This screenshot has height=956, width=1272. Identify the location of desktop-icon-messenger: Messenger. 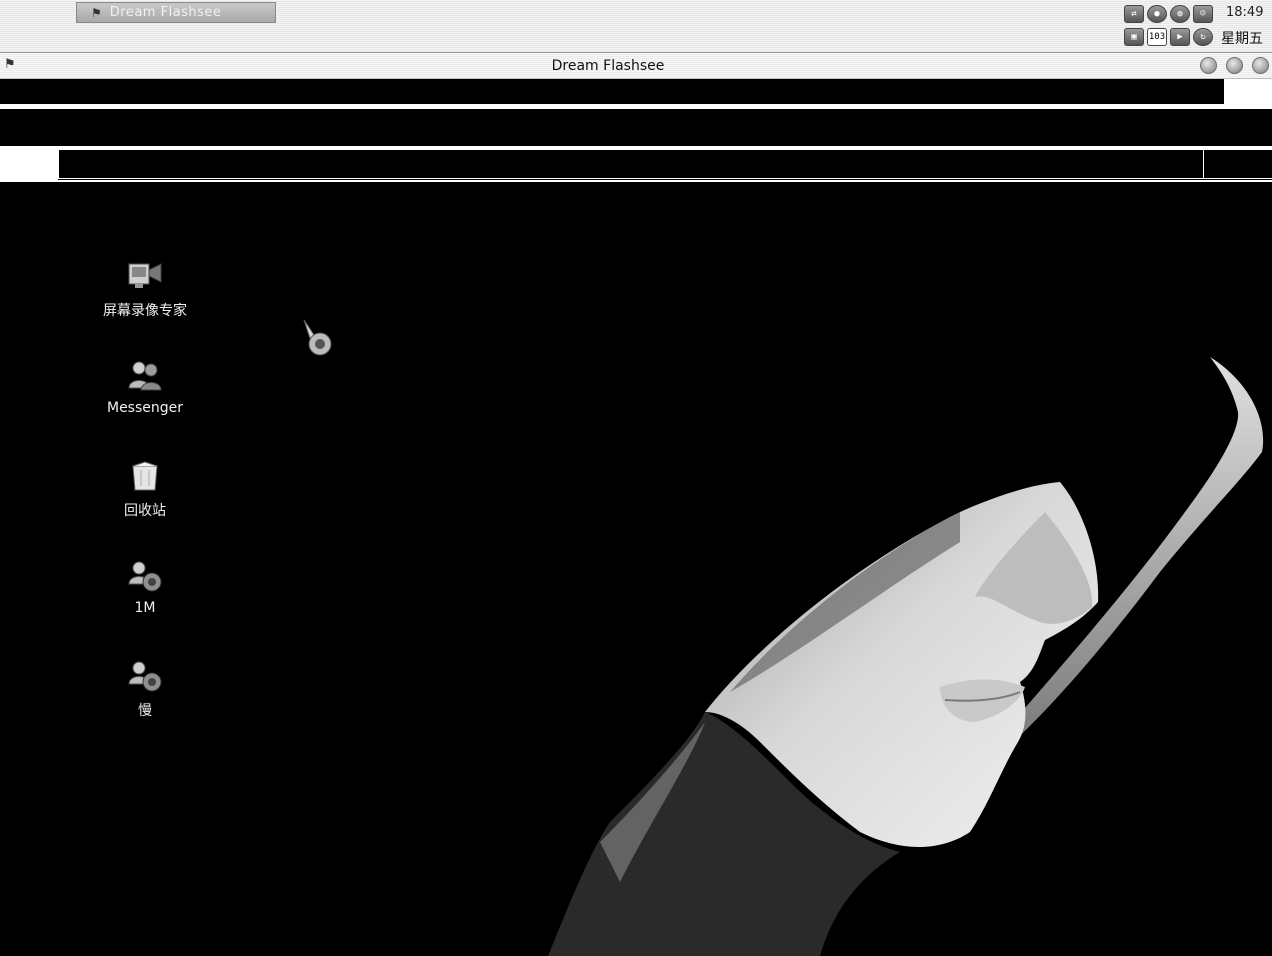
(145, 387).